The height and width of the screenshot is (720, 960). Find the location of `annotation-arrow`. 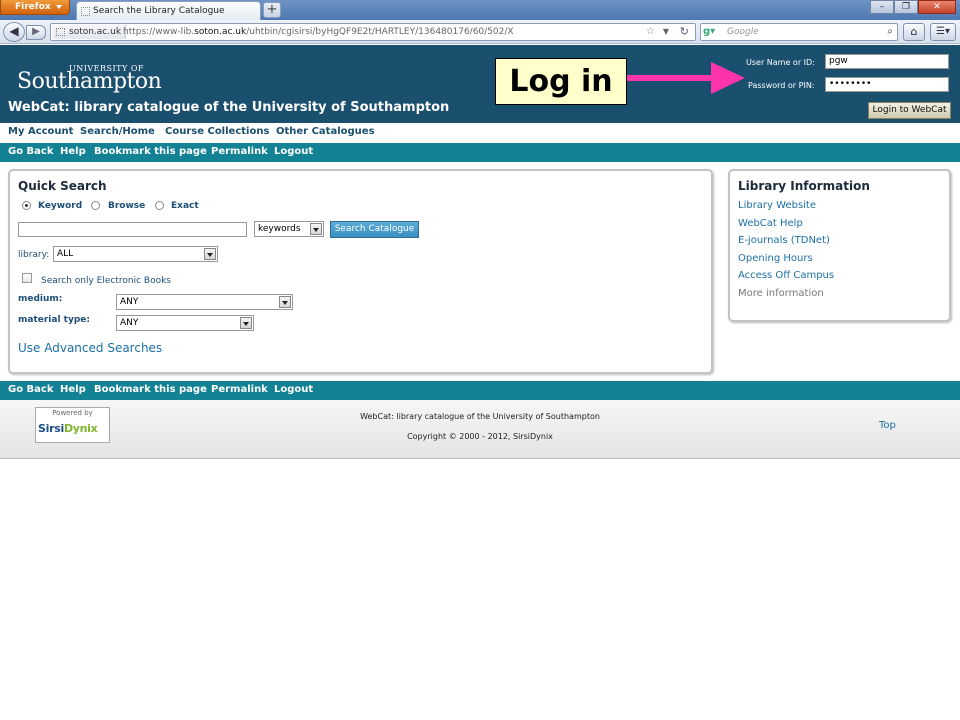

annotation-arrow is located at coordinates (686, 78).